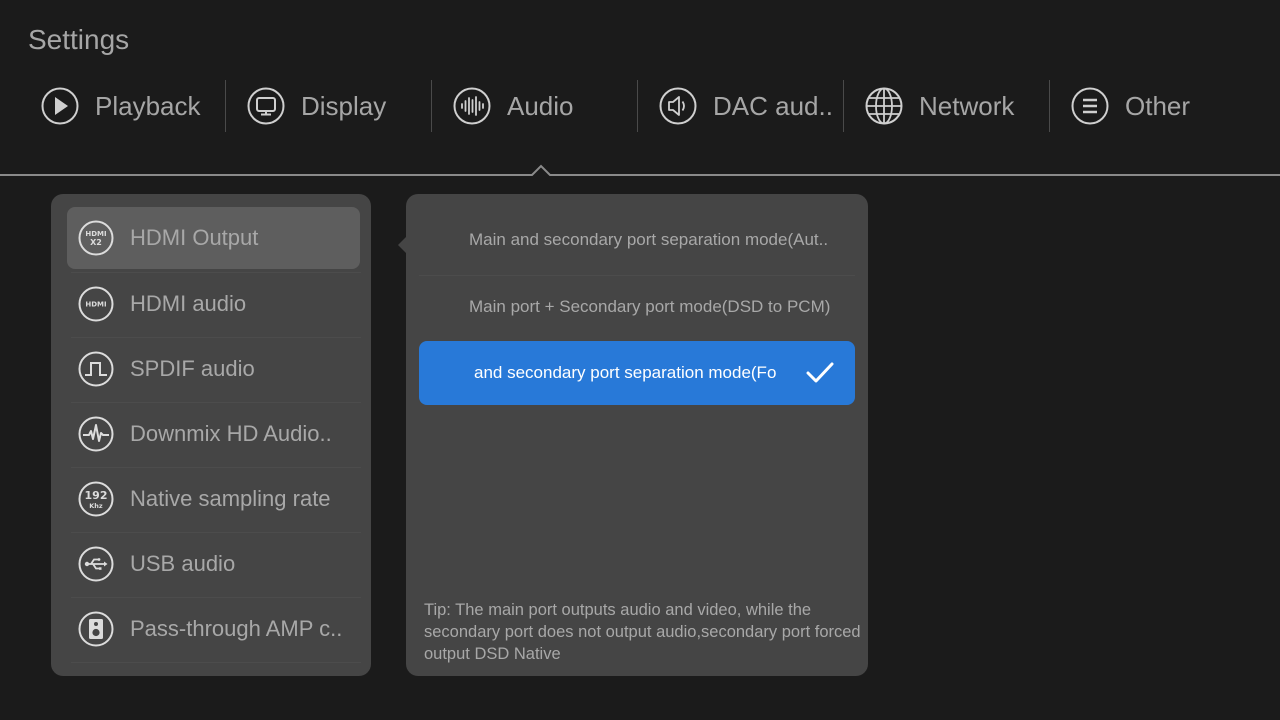  I want to click on menu-item-label: Pass-through AMP c.., so click(236, 628).